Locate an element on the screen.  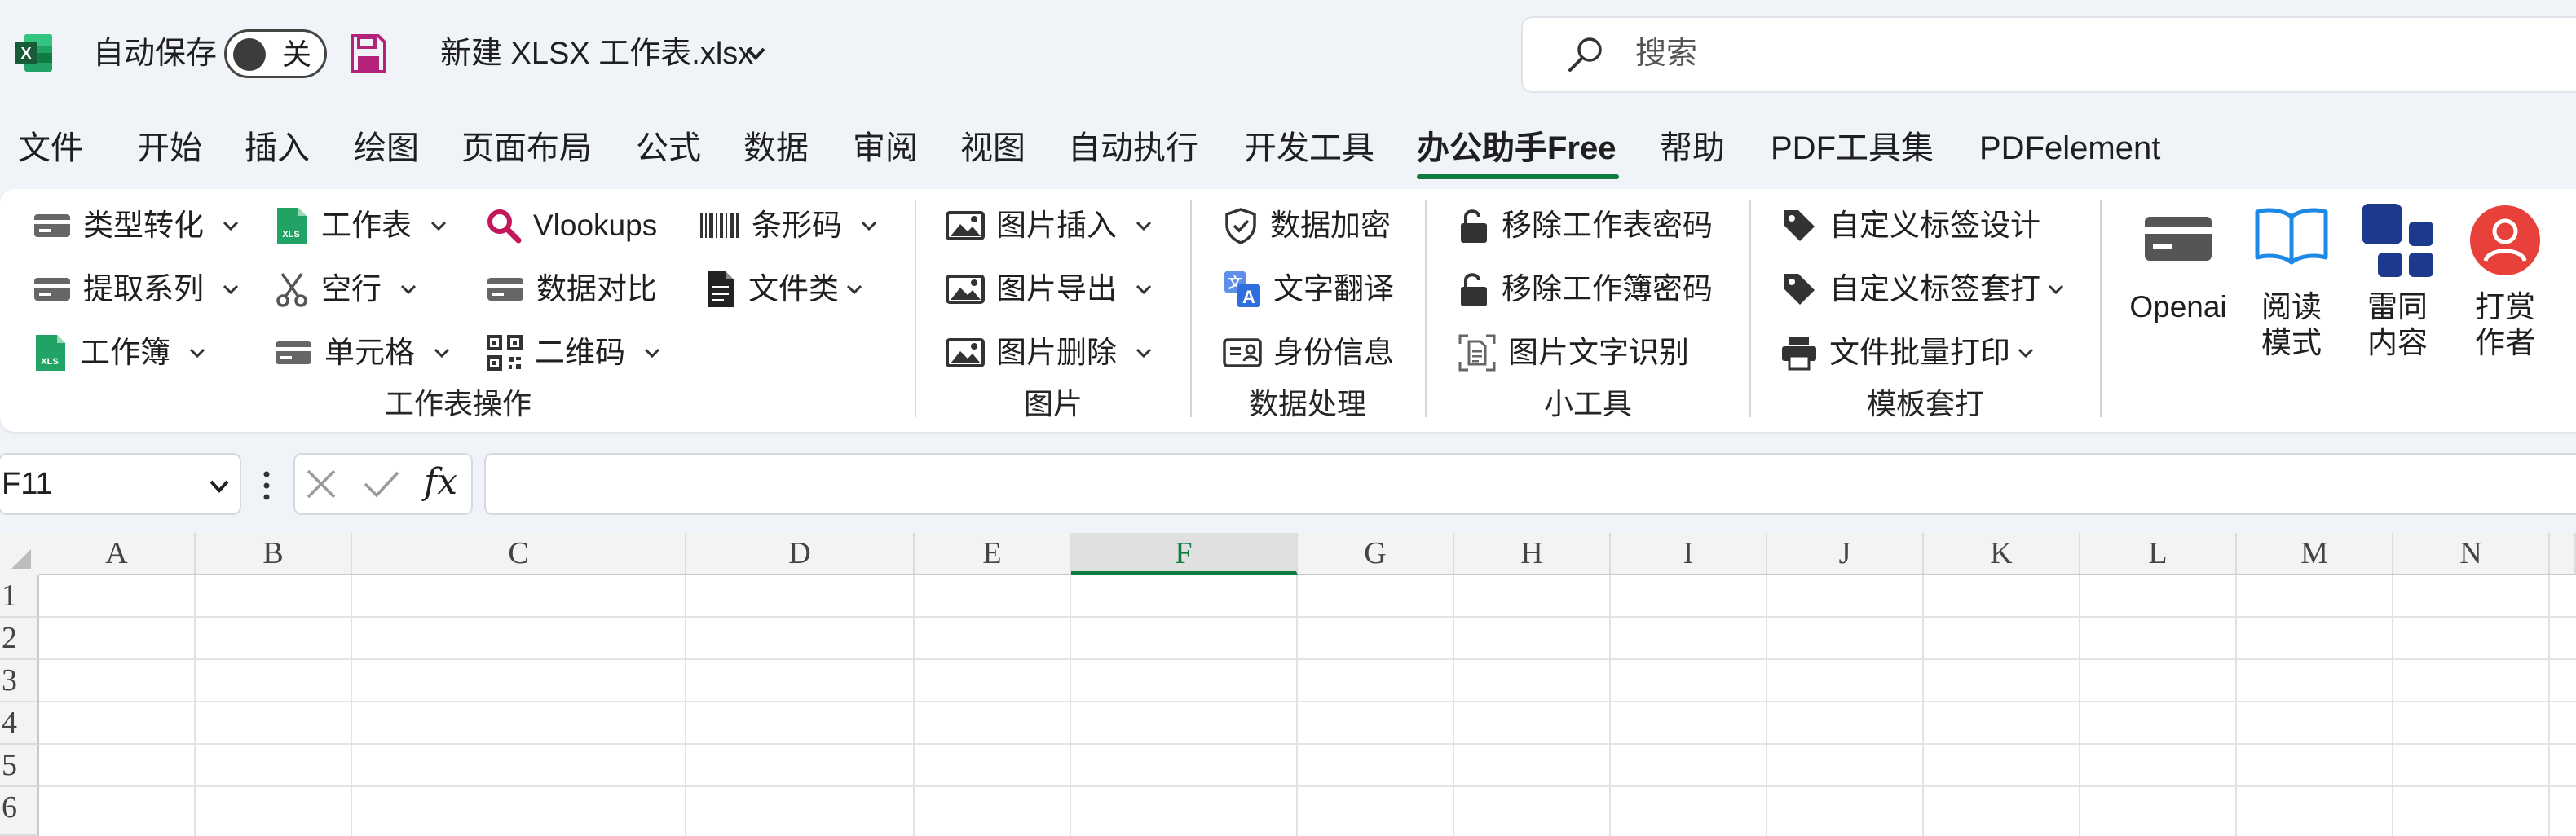
barcode-button: 条形码 is located at coordinates (788, 225).